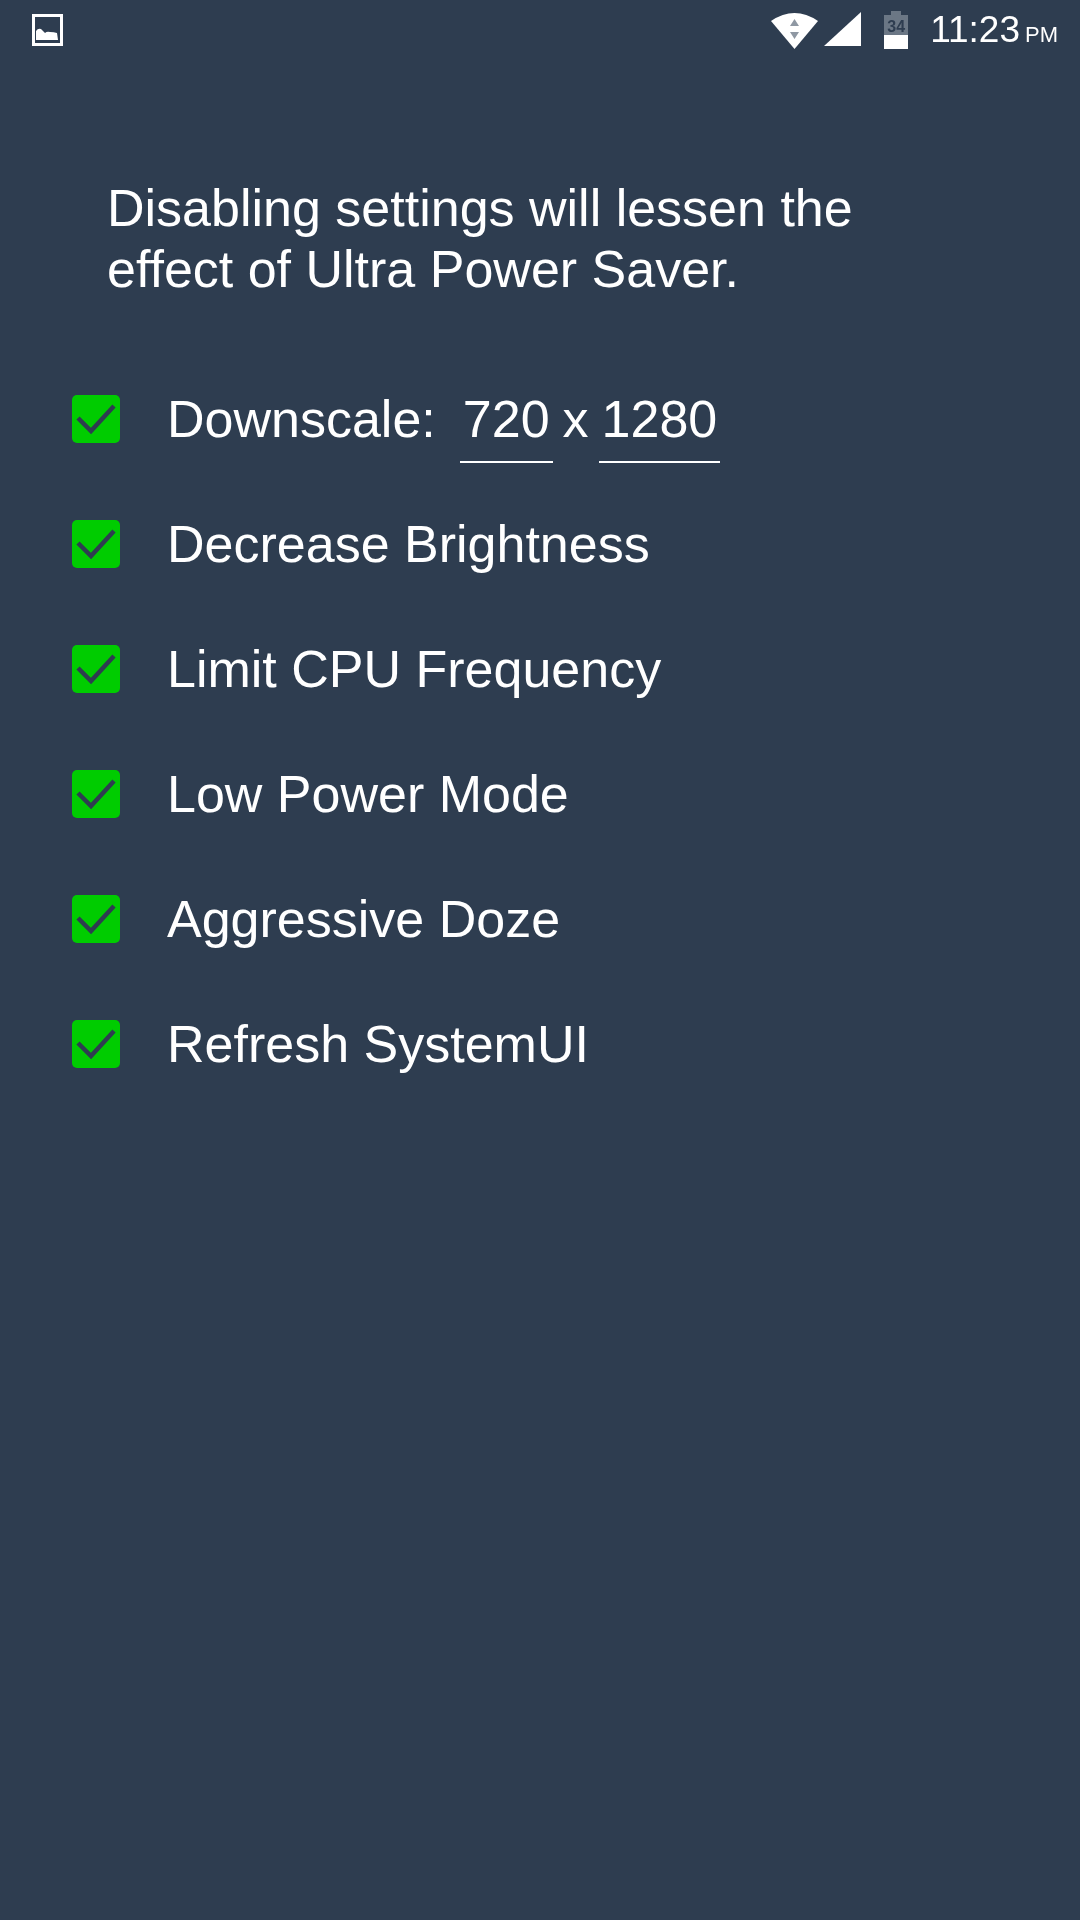  Describe the element at coordinates (301, 418) in the screenshot. I see `option-label: Downscale:` at that location.